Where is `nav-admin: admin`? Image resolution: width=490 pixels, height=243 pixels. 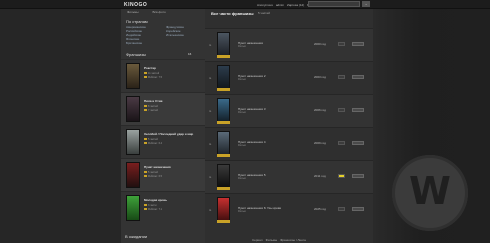 nav-admin: admin is located at coordinates (280, 5).